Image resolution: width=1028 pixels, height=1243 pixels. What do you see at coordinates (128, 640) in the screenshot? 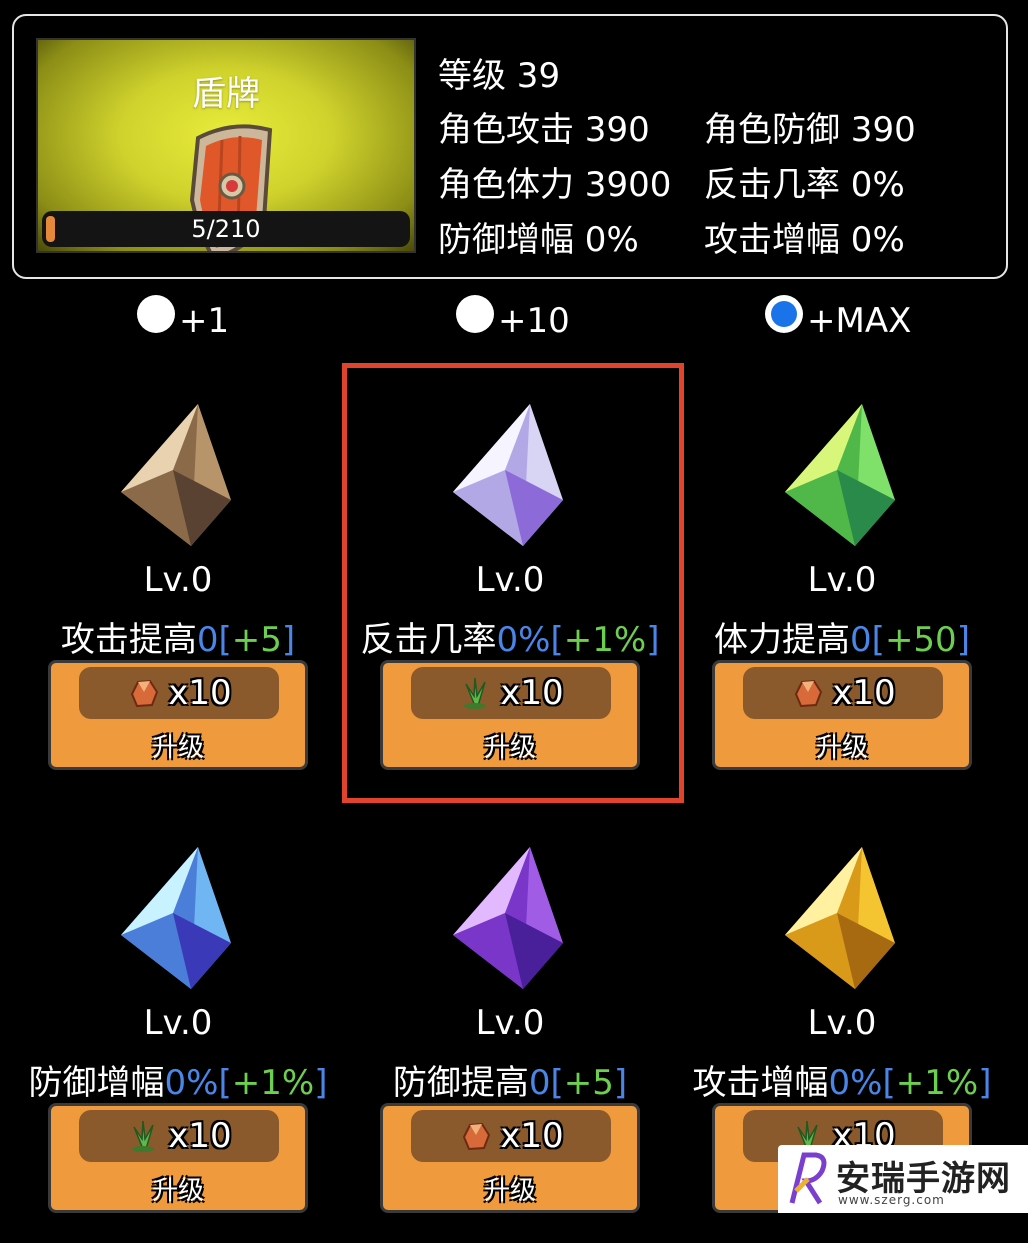
I see `upgrade-name: 攻击提高` at bounding box center [128, 640].